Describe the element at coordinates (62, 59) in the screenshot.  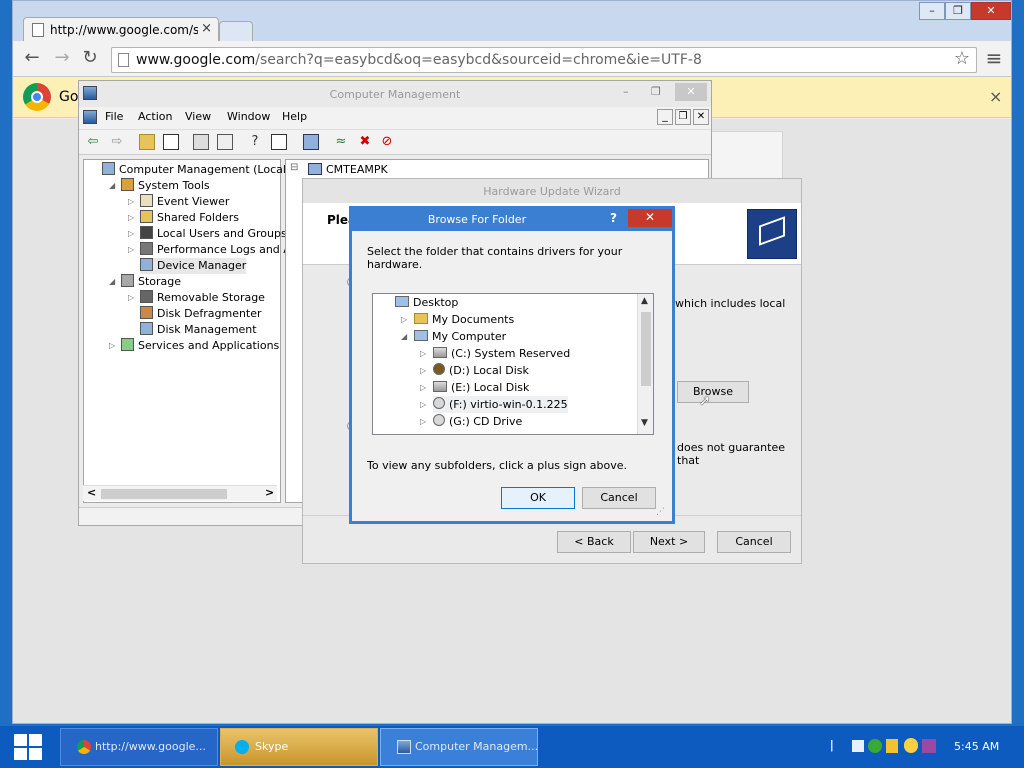
I see `forward-button: →` at that location.